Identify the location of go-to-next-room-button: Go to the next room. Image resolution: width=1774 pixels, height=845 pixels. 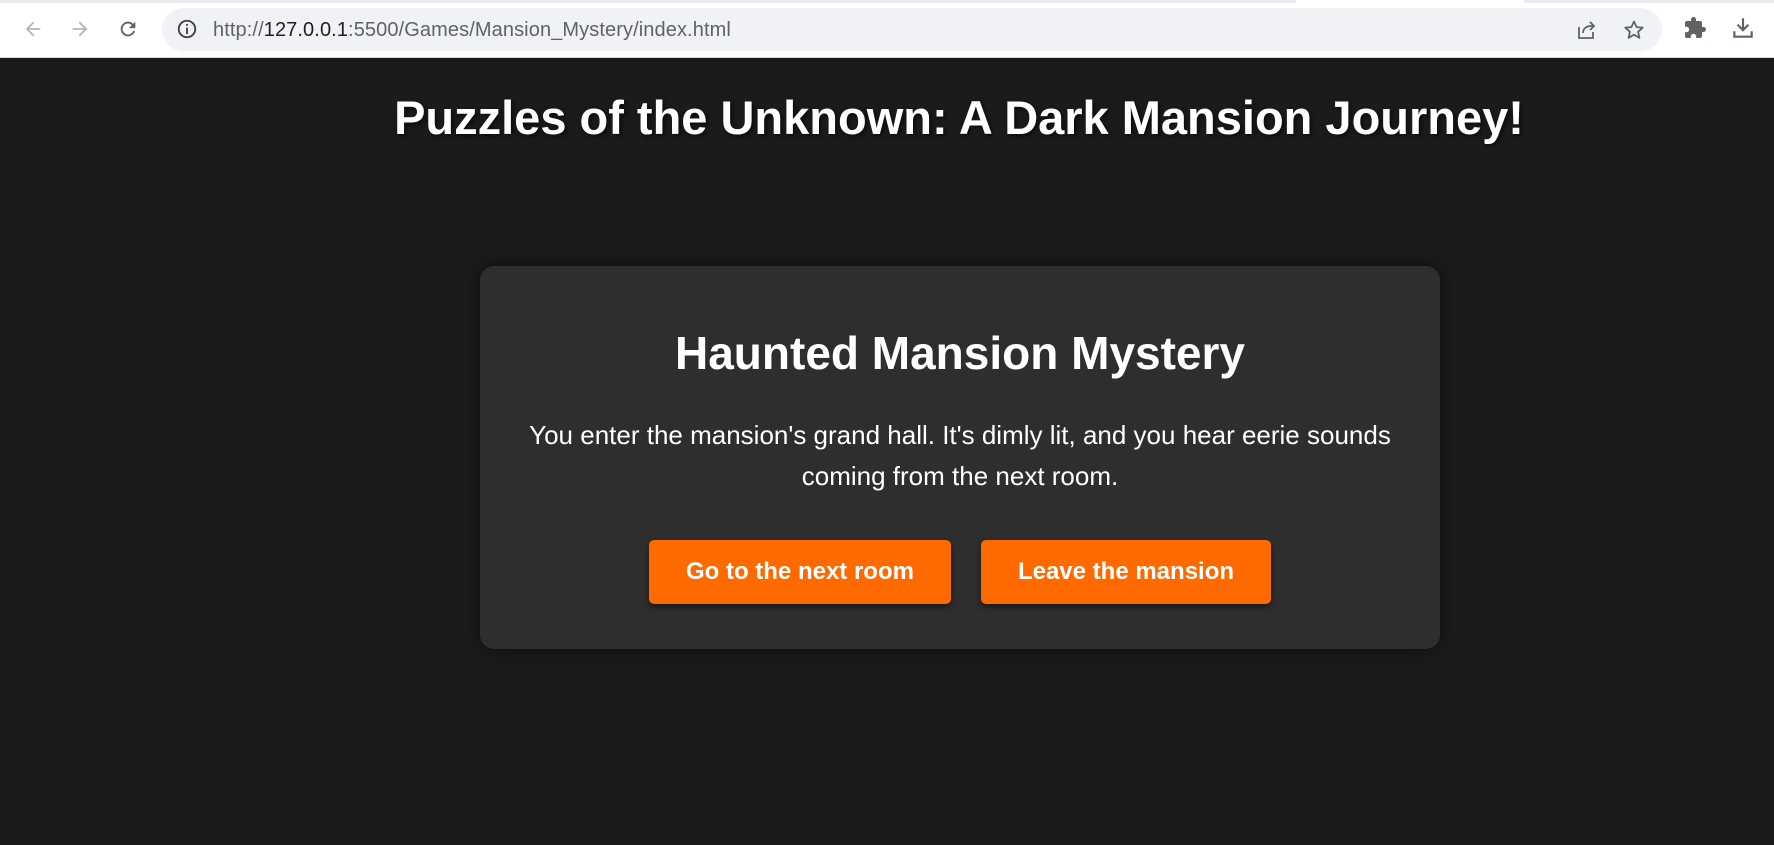
(799, 572).